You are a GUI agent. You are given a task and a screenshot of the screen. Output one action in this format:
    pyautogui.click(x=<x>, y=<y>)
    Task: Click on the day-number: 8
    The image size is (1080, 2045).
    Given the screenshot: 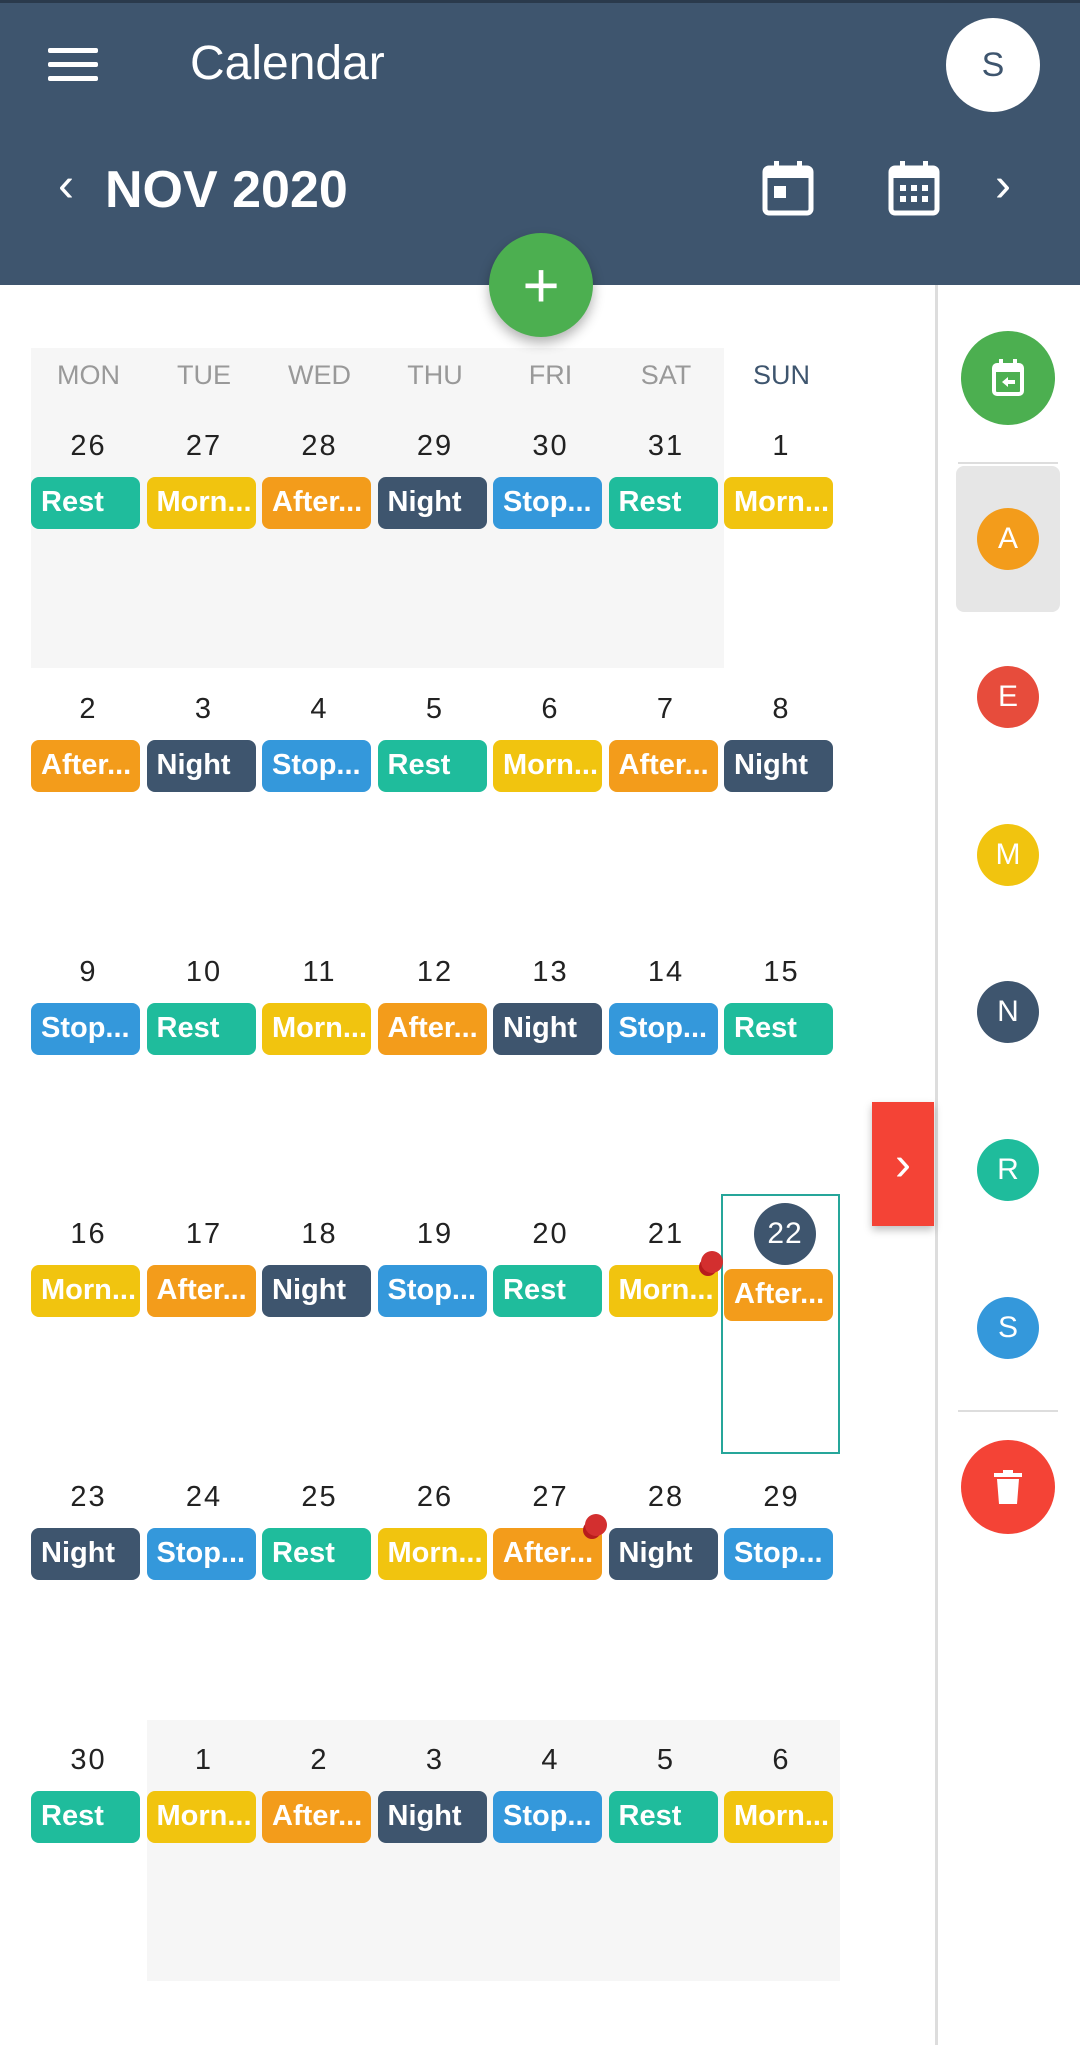 What is the action you would take?
    pyautogui.click(x=781, y=708)
    